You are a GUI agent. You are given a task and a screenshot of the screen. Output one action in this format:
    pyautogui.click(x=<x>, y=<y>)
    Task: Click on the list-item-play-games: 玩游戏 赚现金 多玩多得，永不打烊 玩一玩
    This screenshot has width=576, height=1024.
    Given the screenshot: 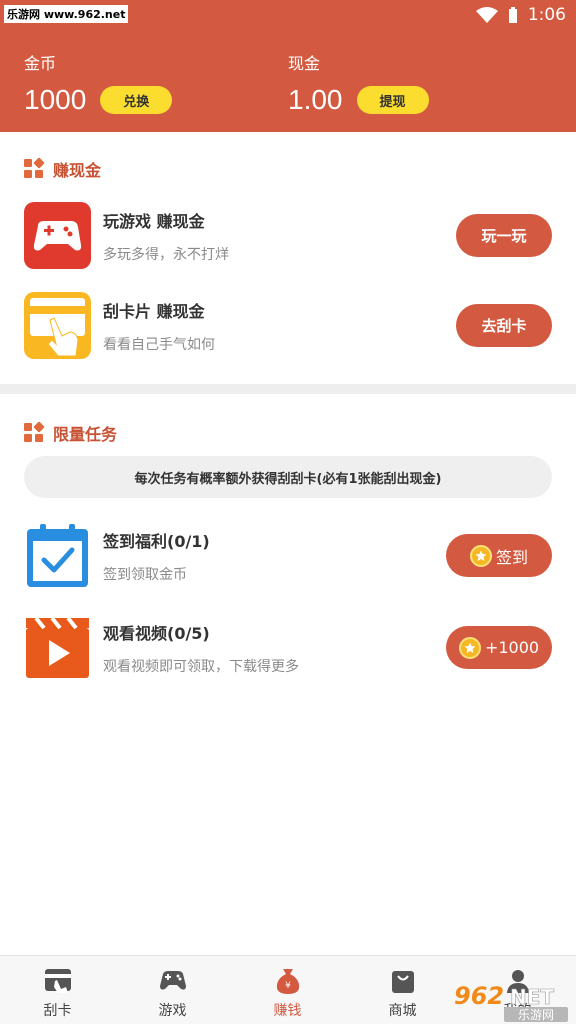 What is the action you would take?
    pyautogui.click(x=288, y=236)
    